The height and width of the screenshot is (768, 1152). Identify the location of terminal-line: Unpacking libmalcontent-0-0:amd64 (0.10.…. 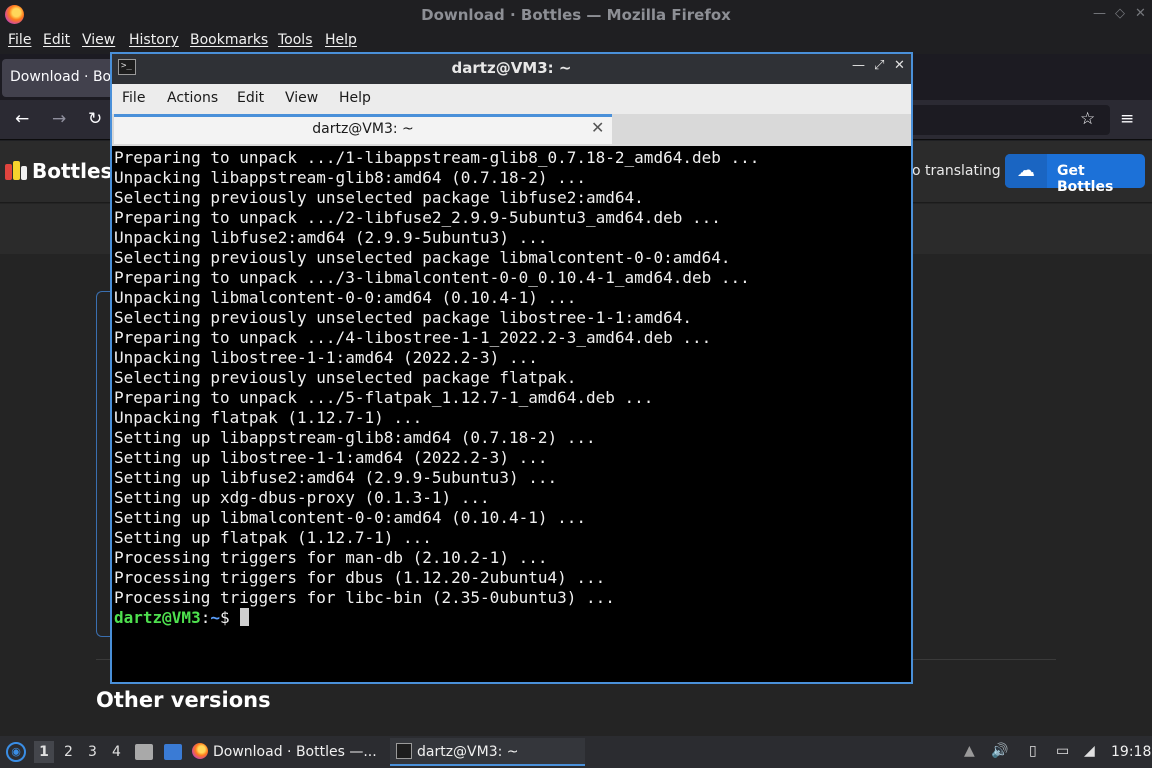
(345, 297).